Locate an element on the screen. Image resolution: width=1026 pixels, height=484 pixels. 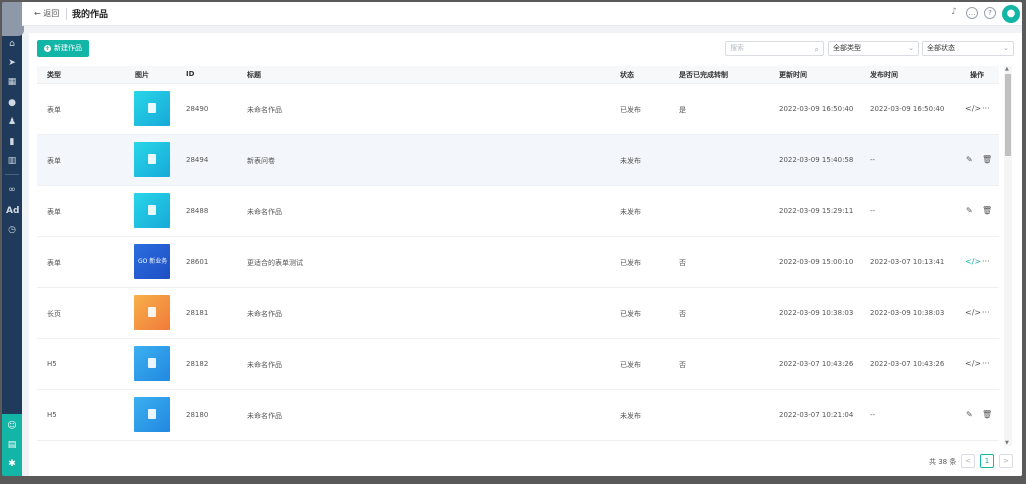
status-filter-value: 全部状态 is located at coordinates (941, 48).